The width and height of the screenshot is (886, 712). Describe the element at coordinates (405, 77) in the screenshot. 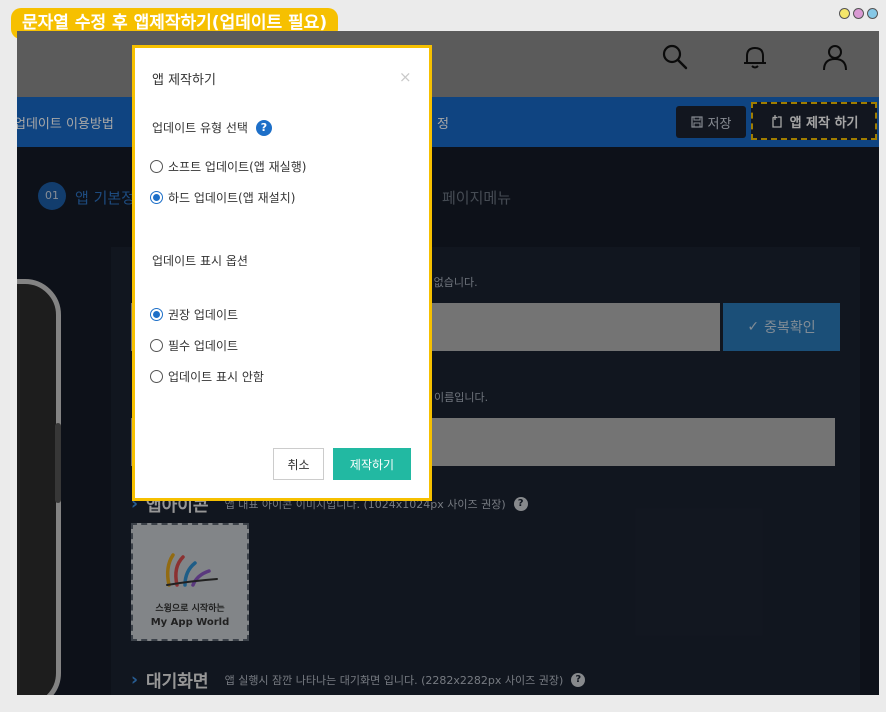

I see `close-icon: ×` at that location.